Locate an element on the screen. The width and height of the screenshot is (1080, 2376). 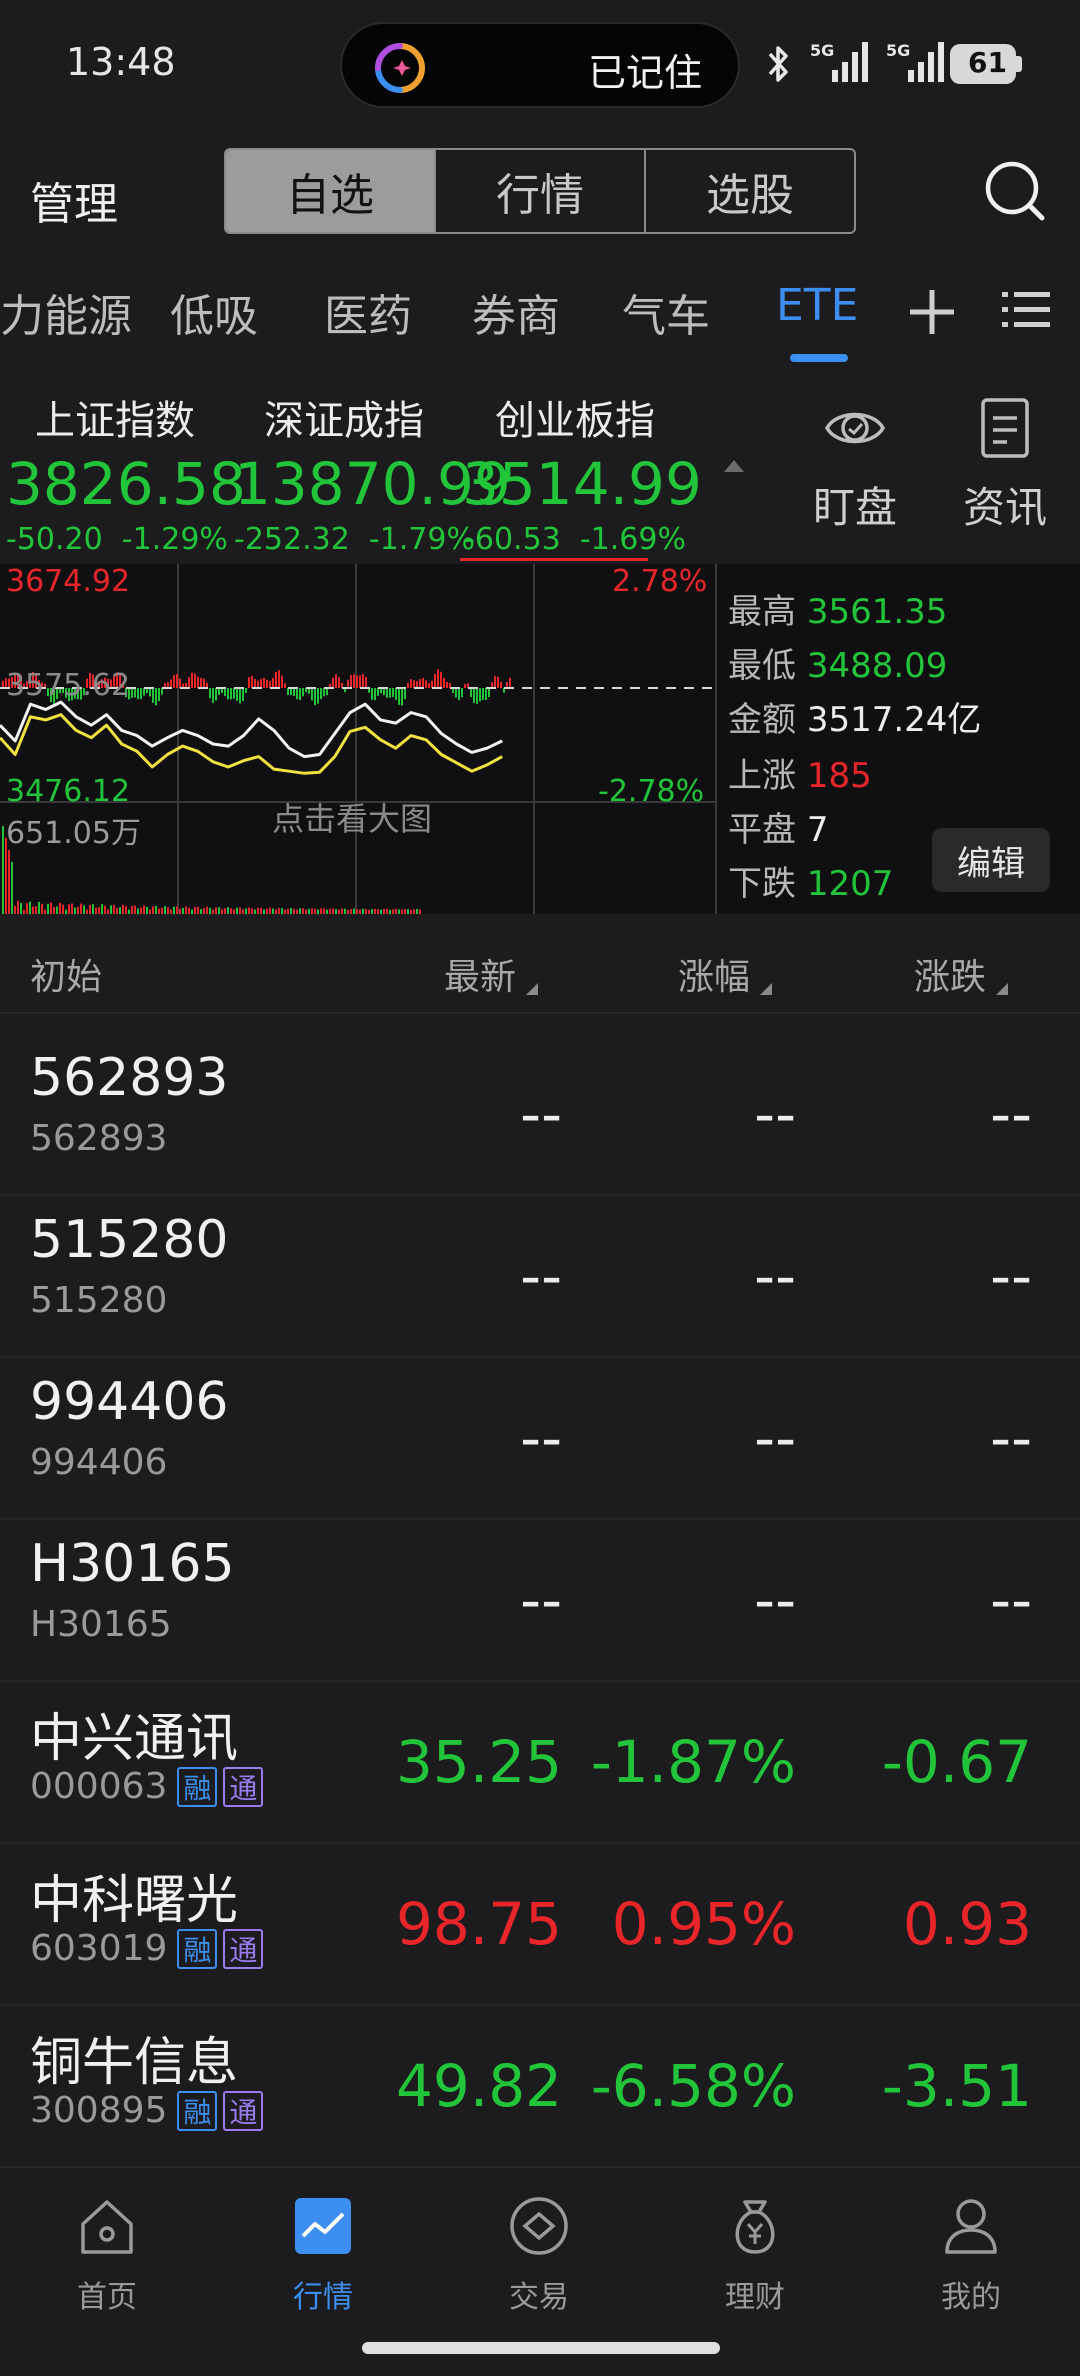
tab-energy: 力能源 is located at coordinates (66, 312).